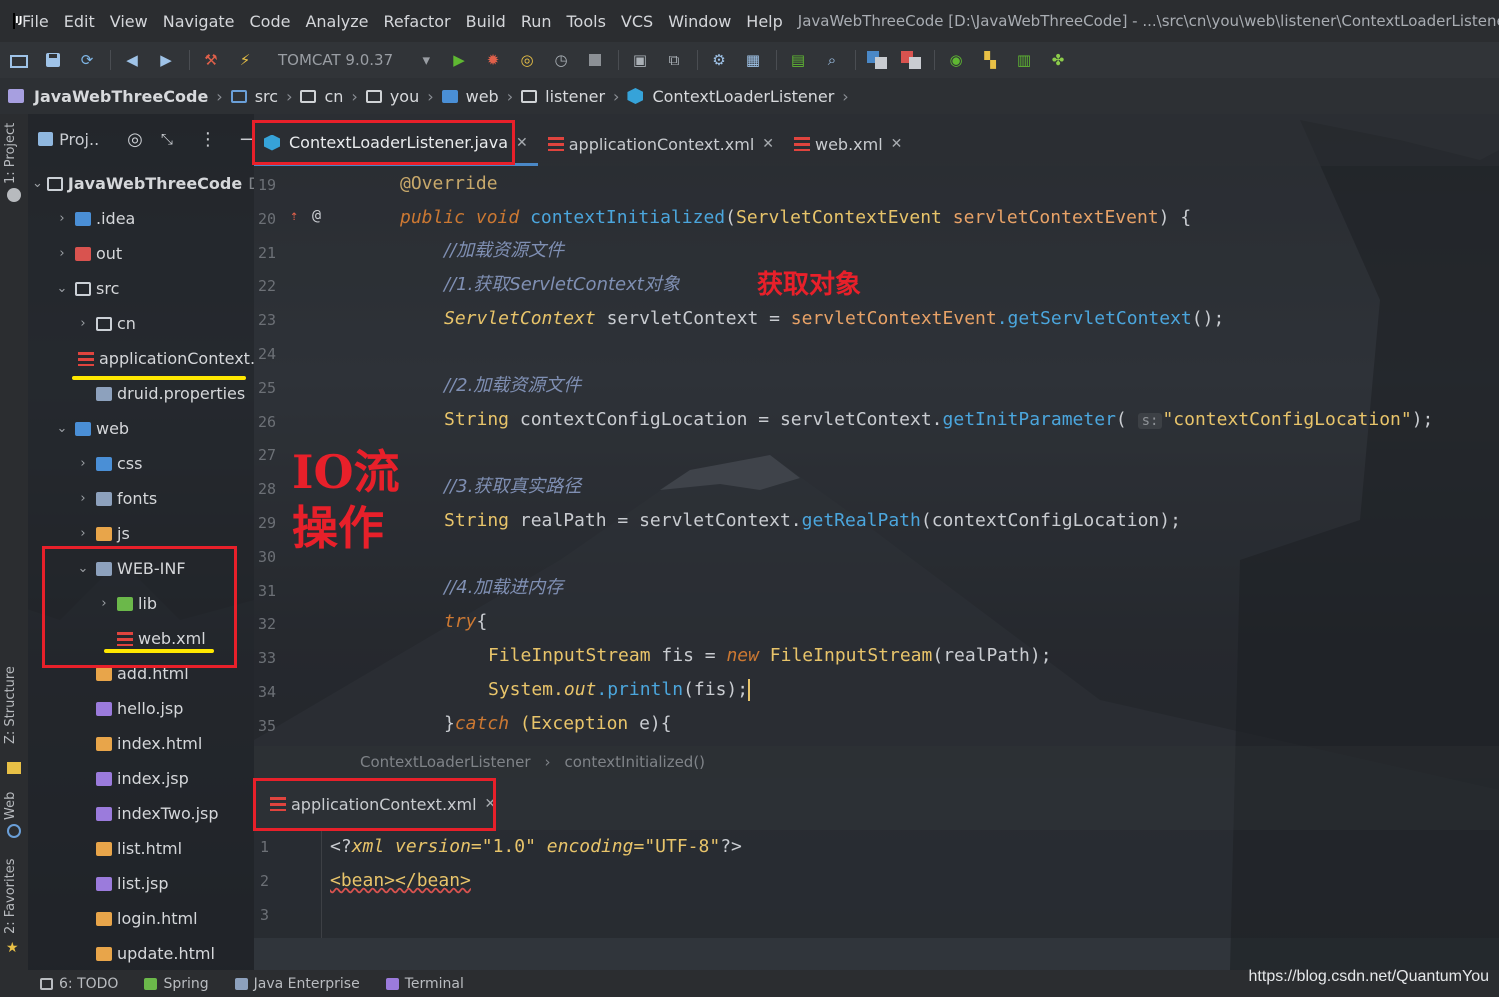  Describe the element at coordinates (108, 96) in the screenshot. I see `breadcrumb-project: JavaWebThreeCode` at that location.